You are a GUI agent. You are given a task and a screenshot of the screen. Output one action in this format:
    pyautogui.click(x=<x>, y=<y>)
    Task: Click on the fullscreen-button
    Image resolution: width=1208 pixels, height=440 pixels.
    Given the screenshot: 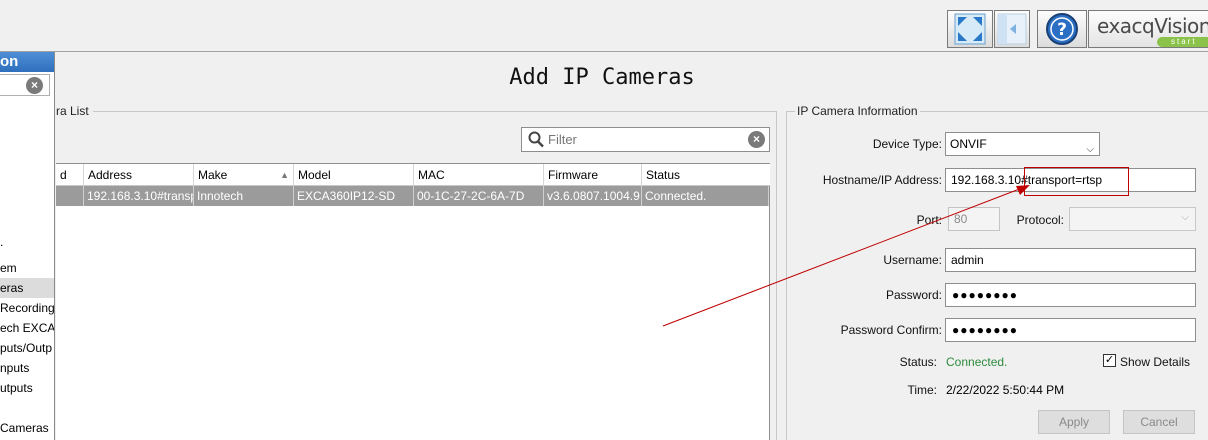 What is the action you would take?
    pyautogui.click(x=970, y=29)
    